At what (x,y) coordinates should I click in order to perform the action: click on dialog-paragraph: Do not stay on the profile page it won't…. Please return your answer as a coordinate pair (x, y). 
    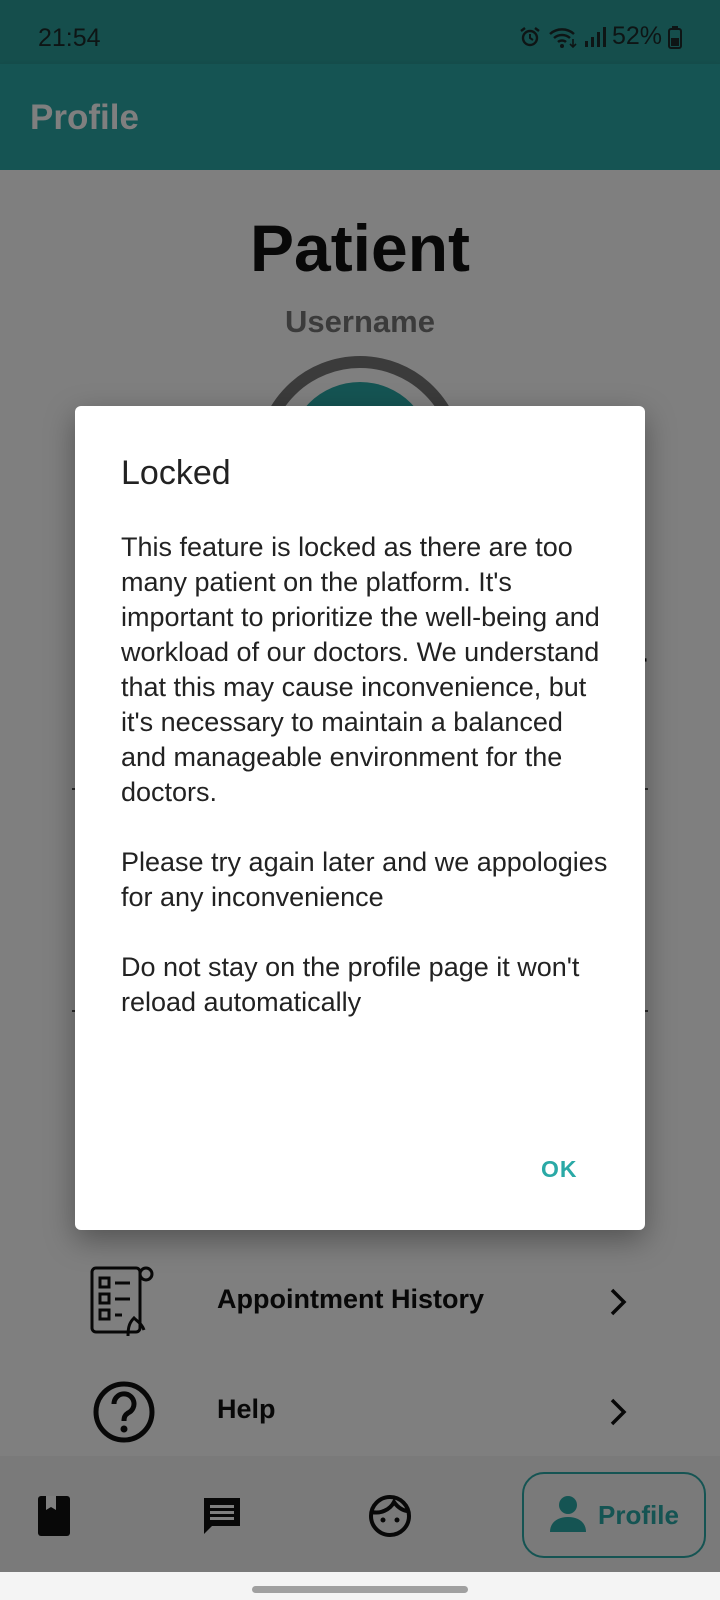
    Looking at the image, I should click on (350, 984).